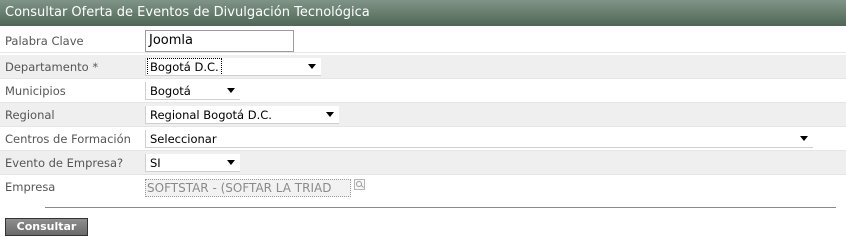 This screenshot has height=244, width=846. Describe the element at coordinates (192, 163) in the screenshot. I see `evento-empresa-select: SI` at that location.